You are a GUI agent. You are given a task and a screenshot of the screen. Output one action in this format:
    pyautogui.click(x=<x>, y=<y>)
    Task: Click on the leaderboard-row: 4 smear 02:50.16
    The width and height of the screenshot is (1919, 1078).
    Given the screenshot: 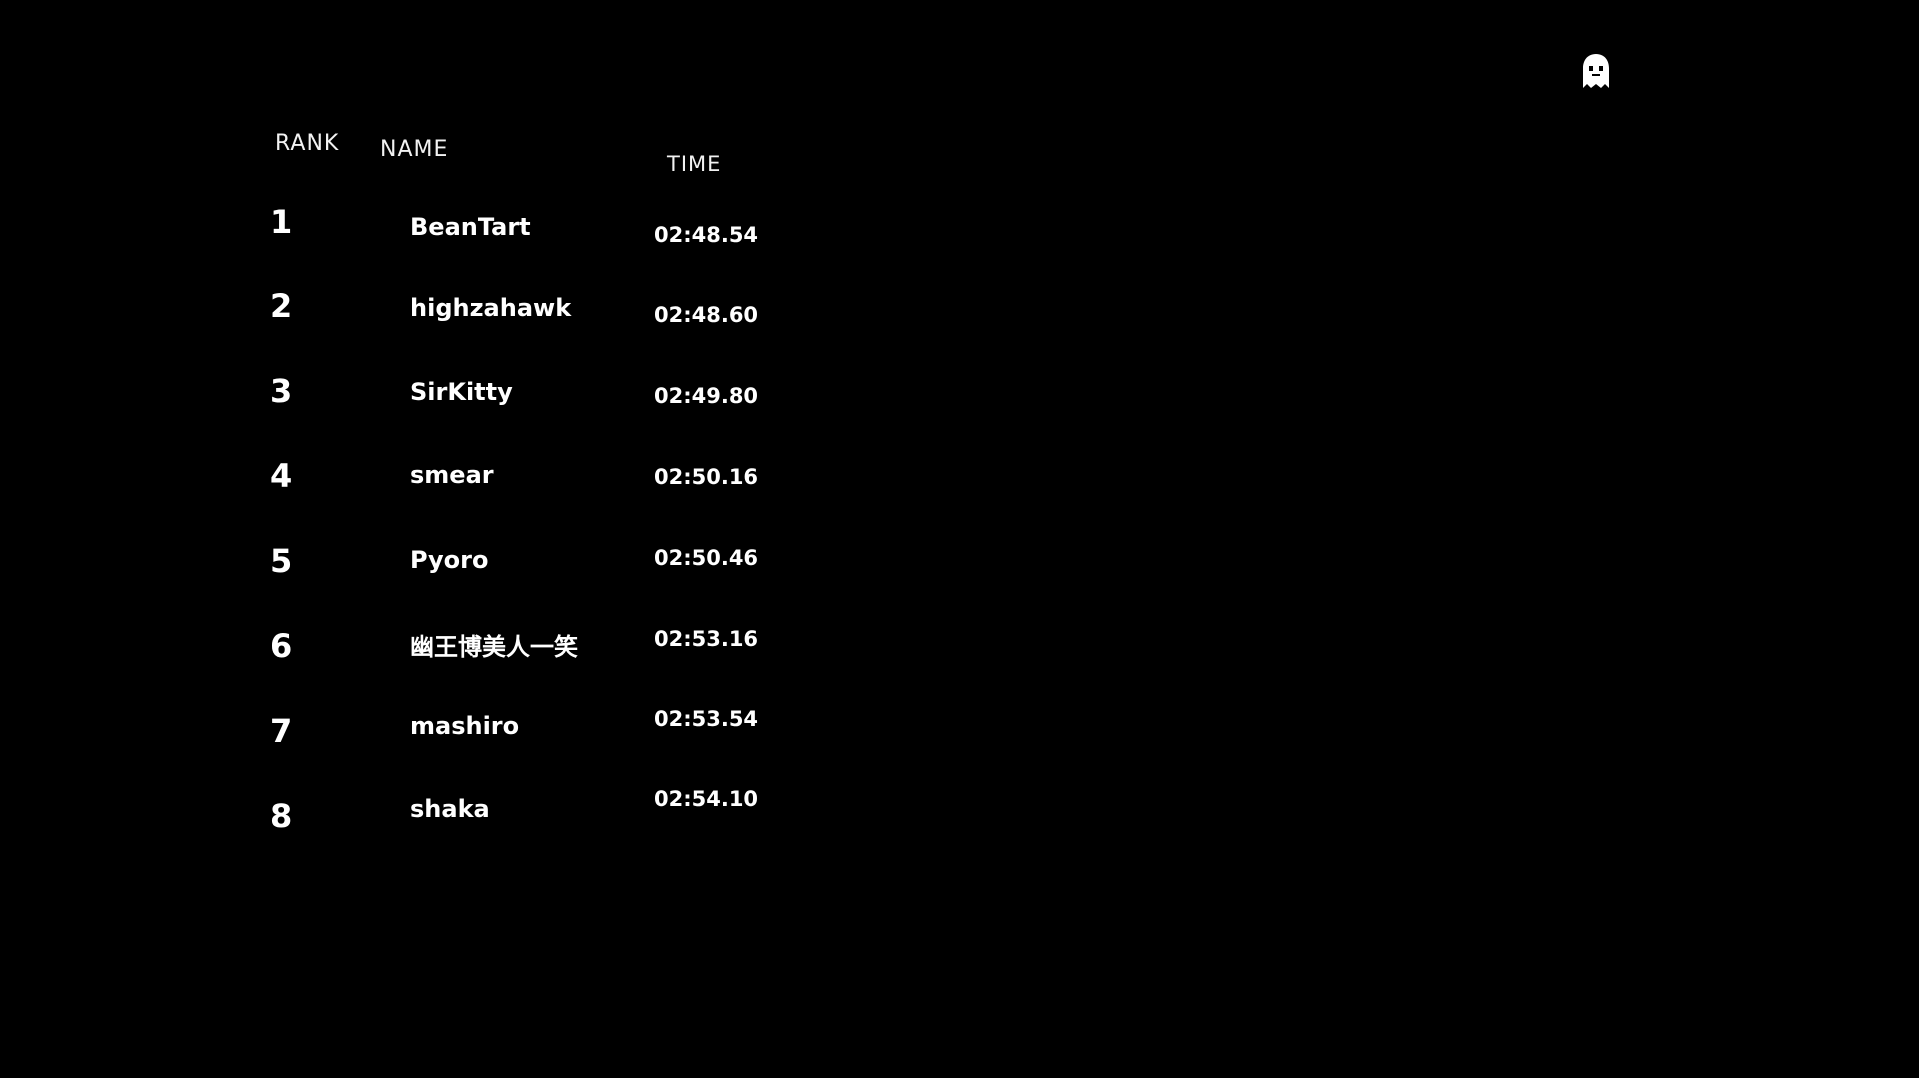 What is the action you would take?
    pyautogui.click(x=450, y=487)
    